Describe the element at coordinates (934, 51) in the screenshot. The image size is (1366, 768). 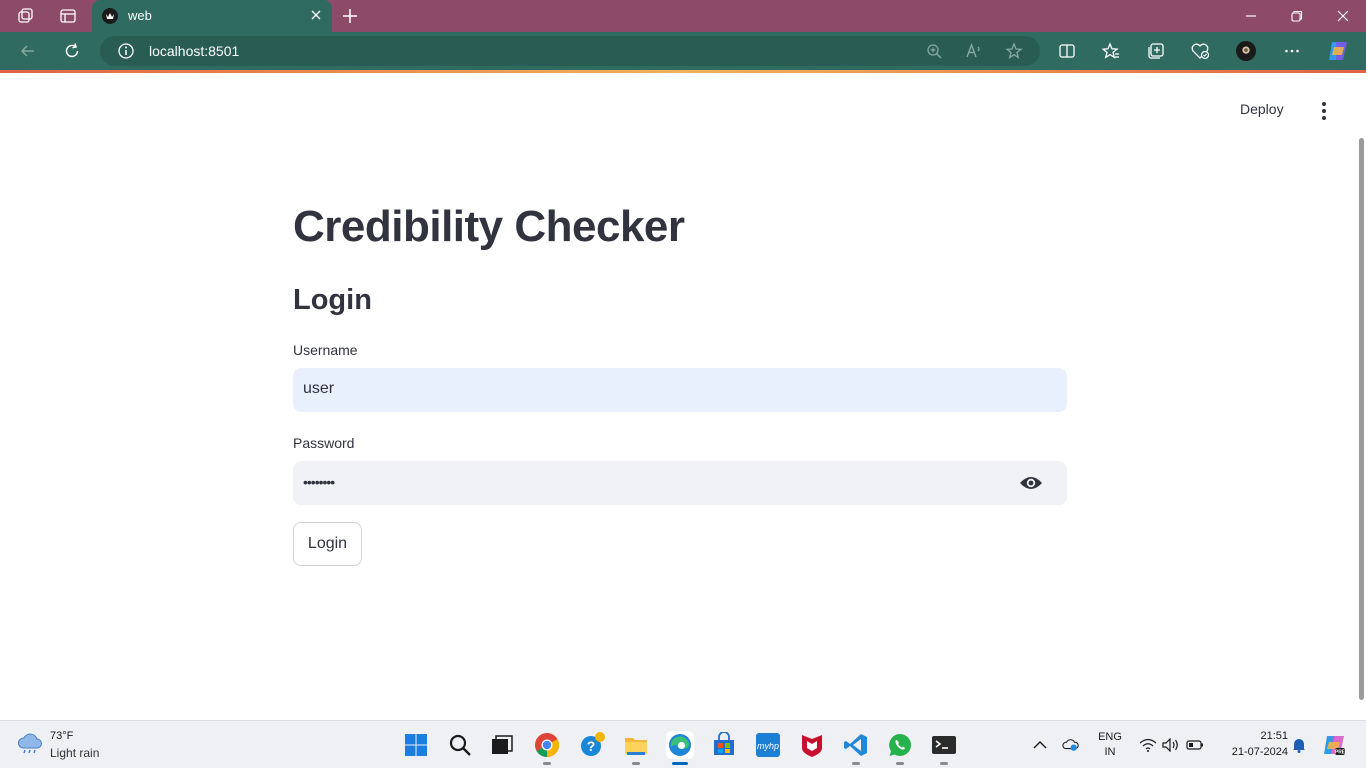
I see `zoom-icon` at that location.